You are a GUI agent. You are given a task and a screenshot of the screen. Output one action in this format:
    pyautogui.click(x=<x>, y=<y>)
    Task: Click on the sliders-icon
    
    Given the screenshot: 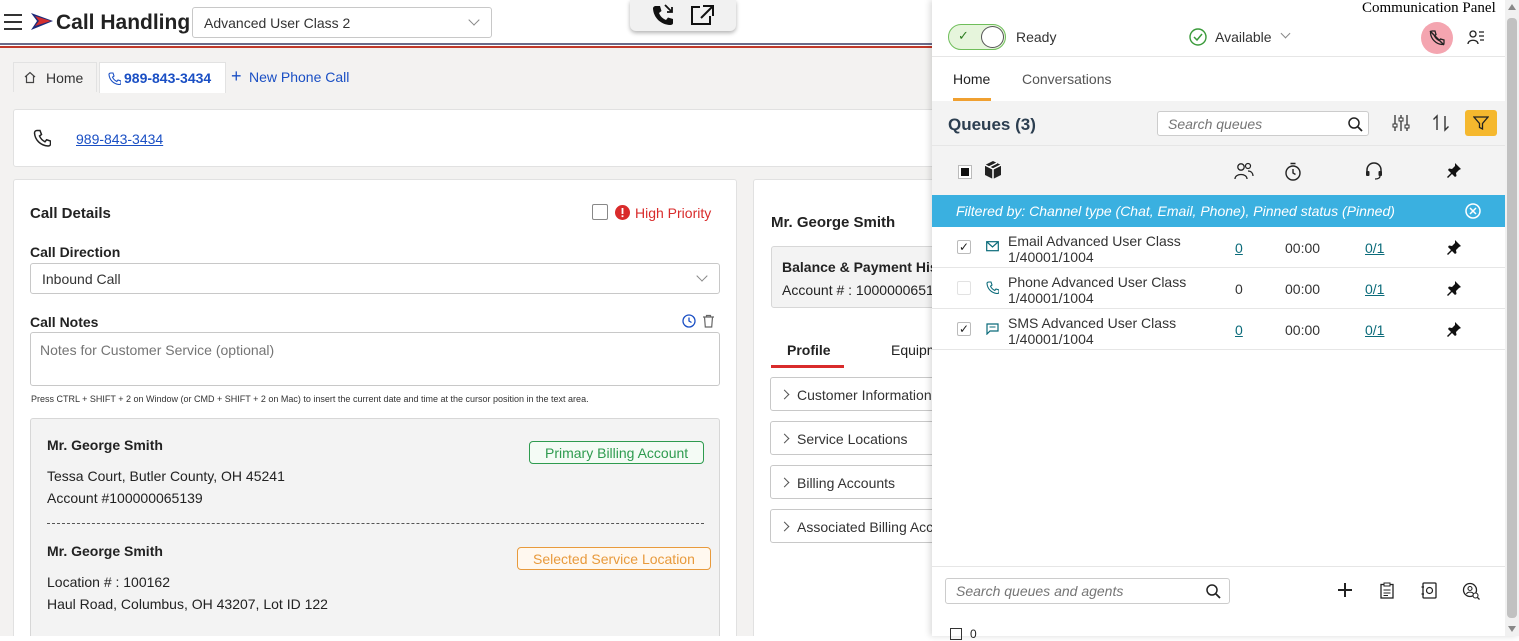 What is the action you would take?
    pyautogui.click(x=1401, y=123)
    